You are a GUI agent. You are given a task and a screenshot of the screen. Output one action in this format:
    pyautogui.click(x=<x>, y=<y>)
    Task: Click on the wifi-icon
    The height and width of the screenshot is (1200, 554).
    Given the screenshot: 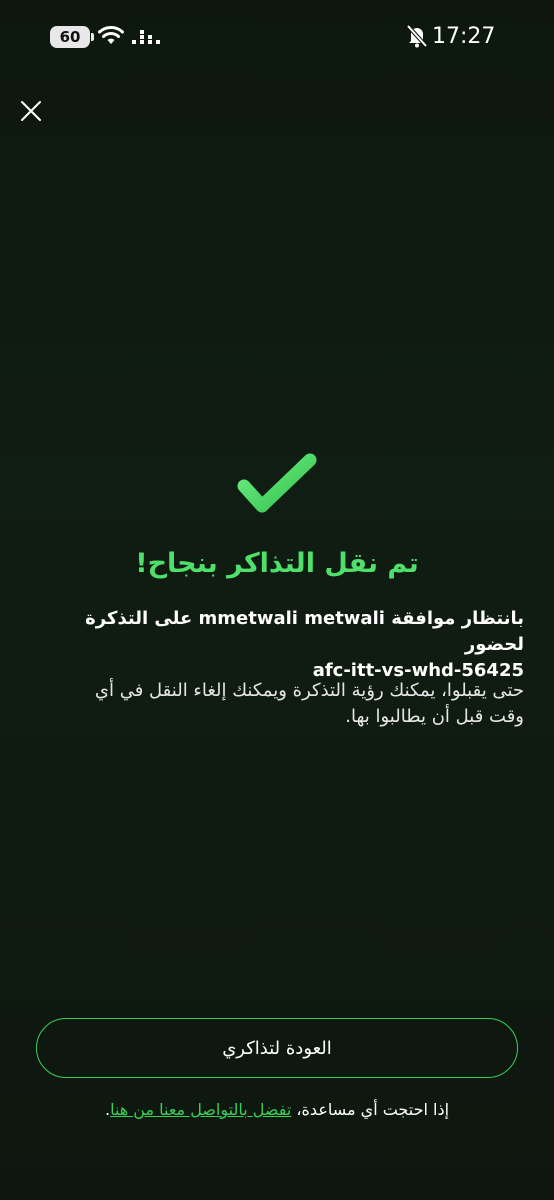 What is the action you would take?
    pyautogui.click(x=111, y=35)
    